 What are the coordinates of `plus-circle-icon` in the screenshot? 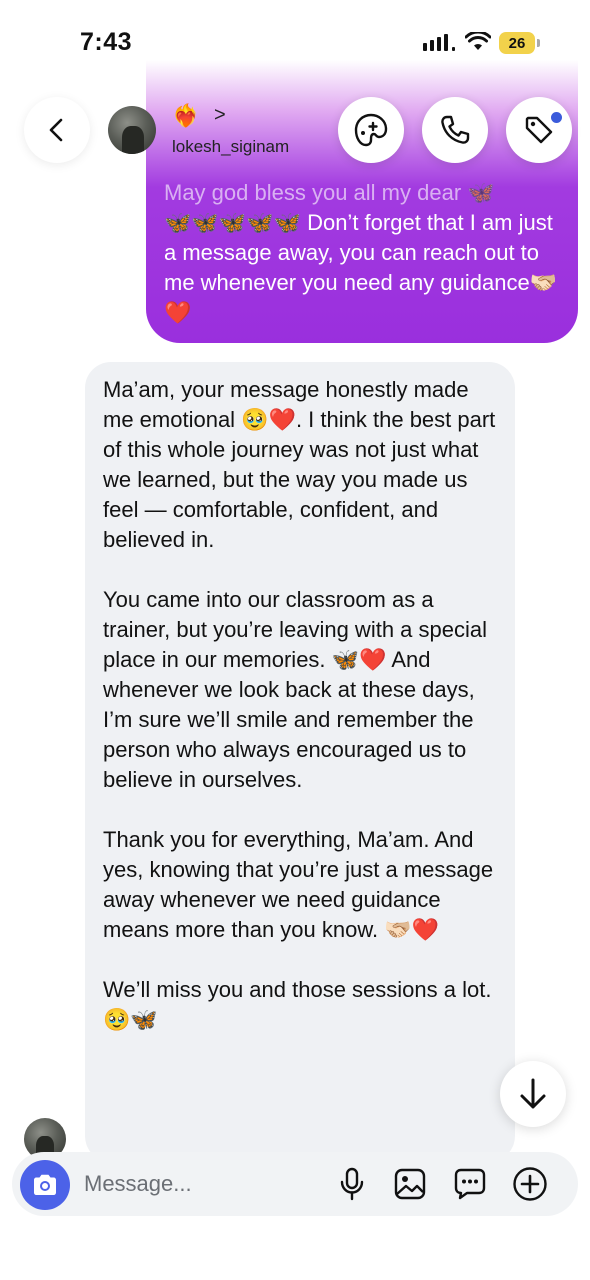 It's located at (530, 1184).